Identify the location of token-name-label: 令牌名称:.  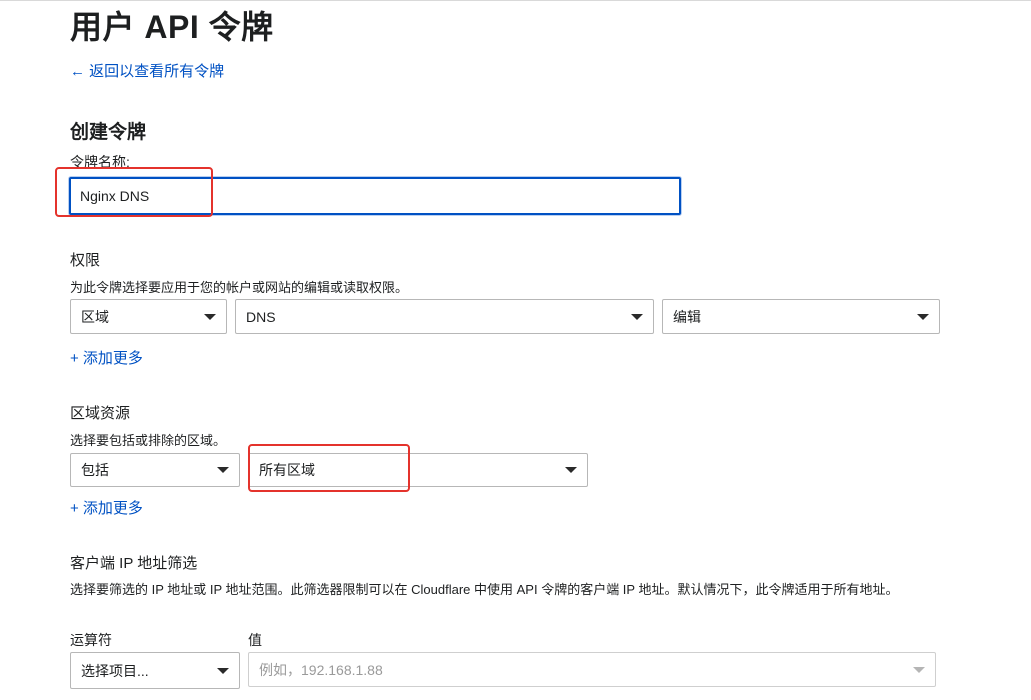
(100, 162).